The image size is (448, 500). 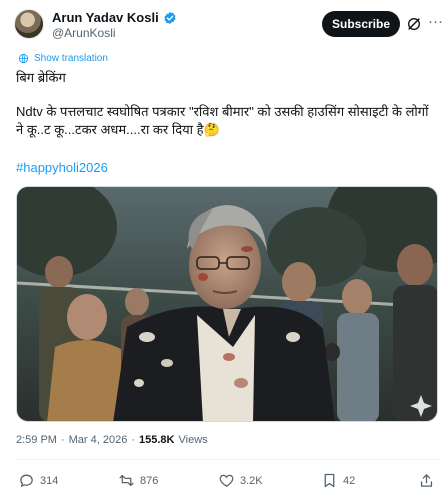 What do you see at coordinates (29, 24) in the screenshot?
I see `author-avatar` at bounding box center [29, 24].